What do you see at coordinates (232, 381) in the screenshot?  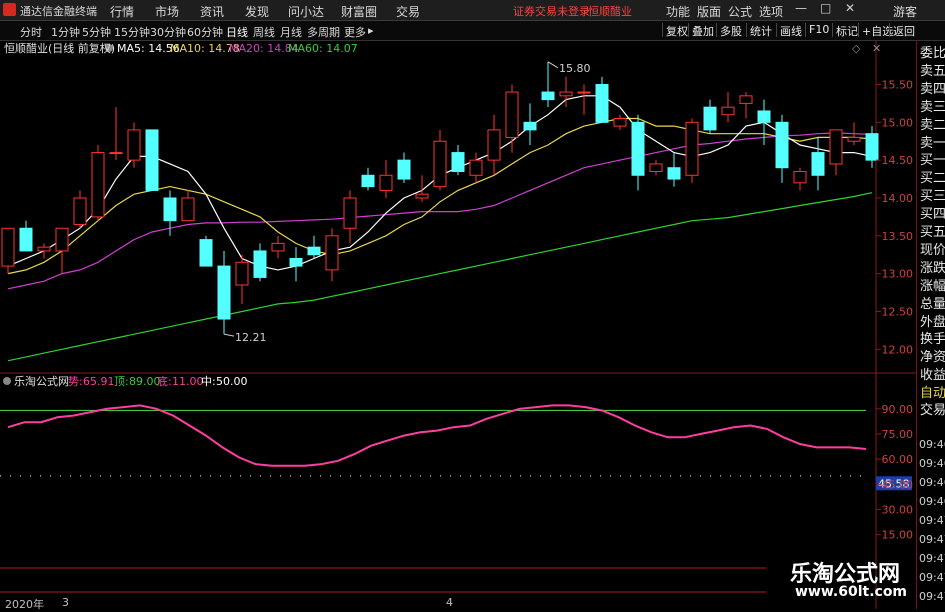 I see `ind-zhong-value: 50.00` at bounding box center [232, 381].